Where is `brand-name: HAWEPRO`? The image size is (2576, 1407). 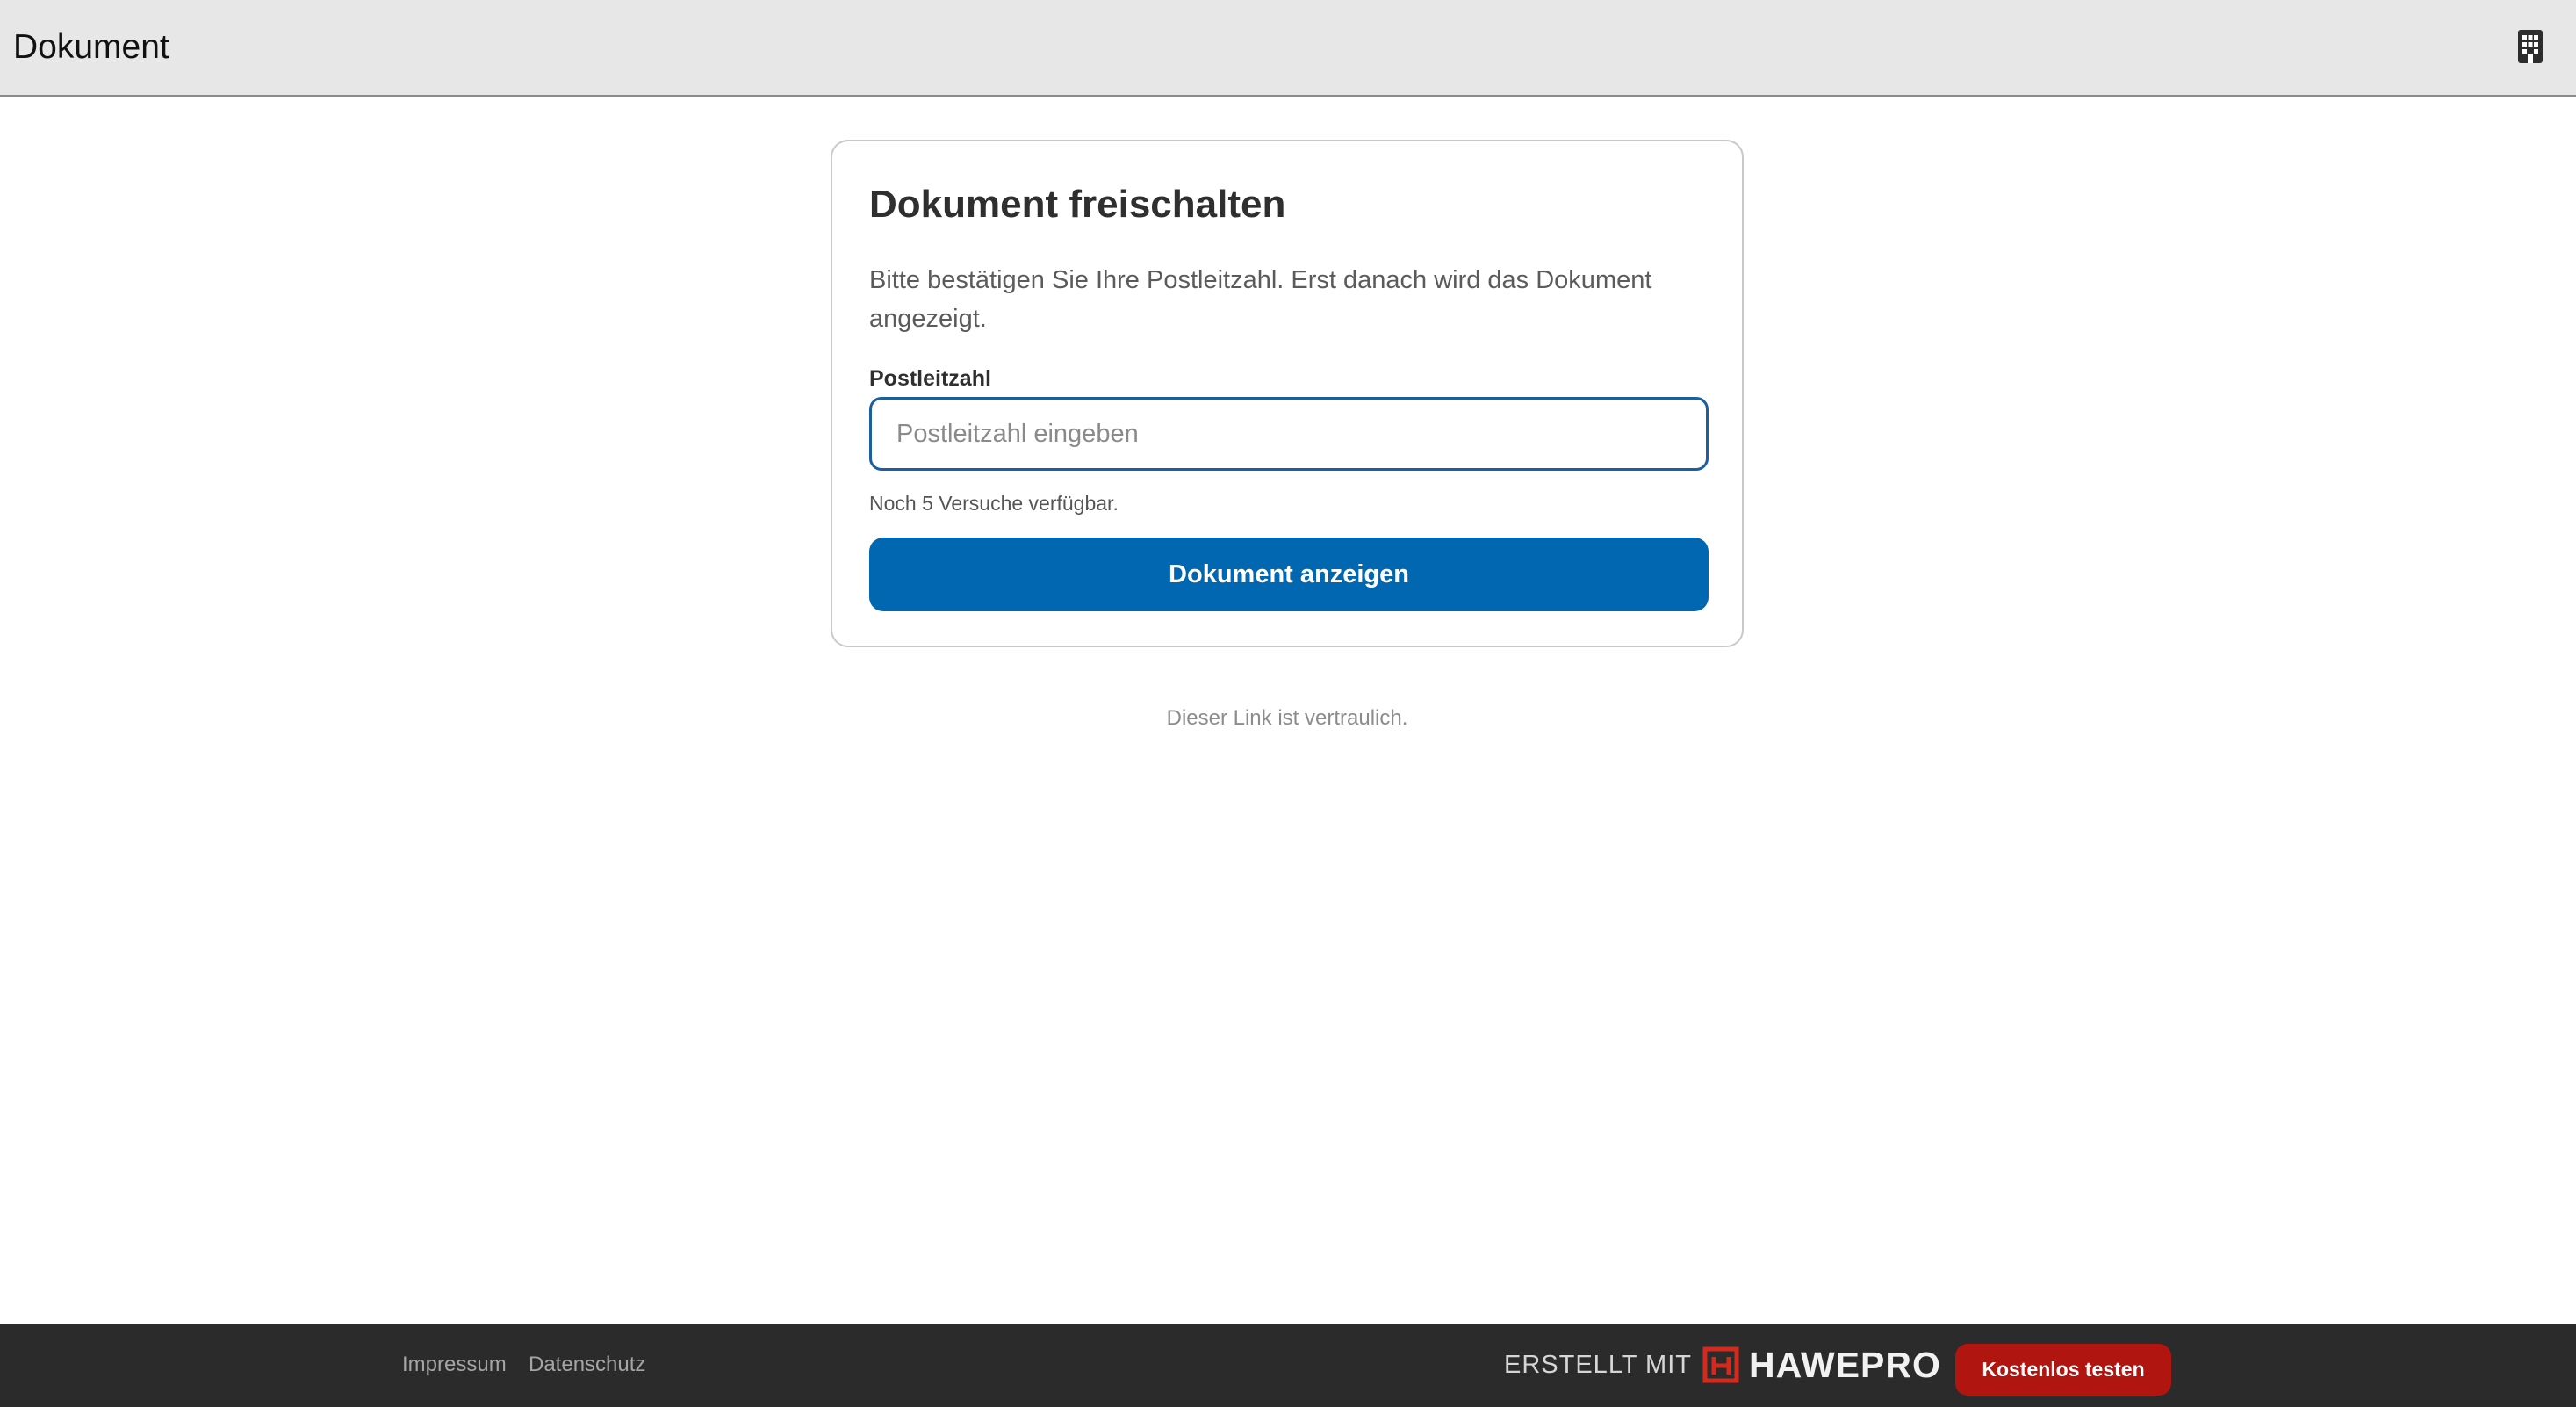 brand-name: HAWEPRO is located at coordinates (1845, 1365).